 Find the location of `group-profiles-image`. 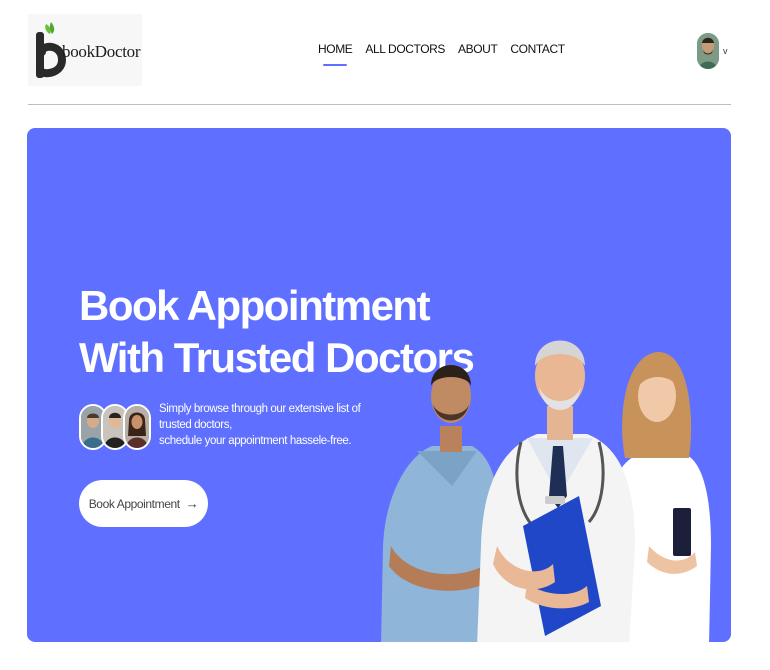

group-profiles-image is located at coordinates (115, 427).